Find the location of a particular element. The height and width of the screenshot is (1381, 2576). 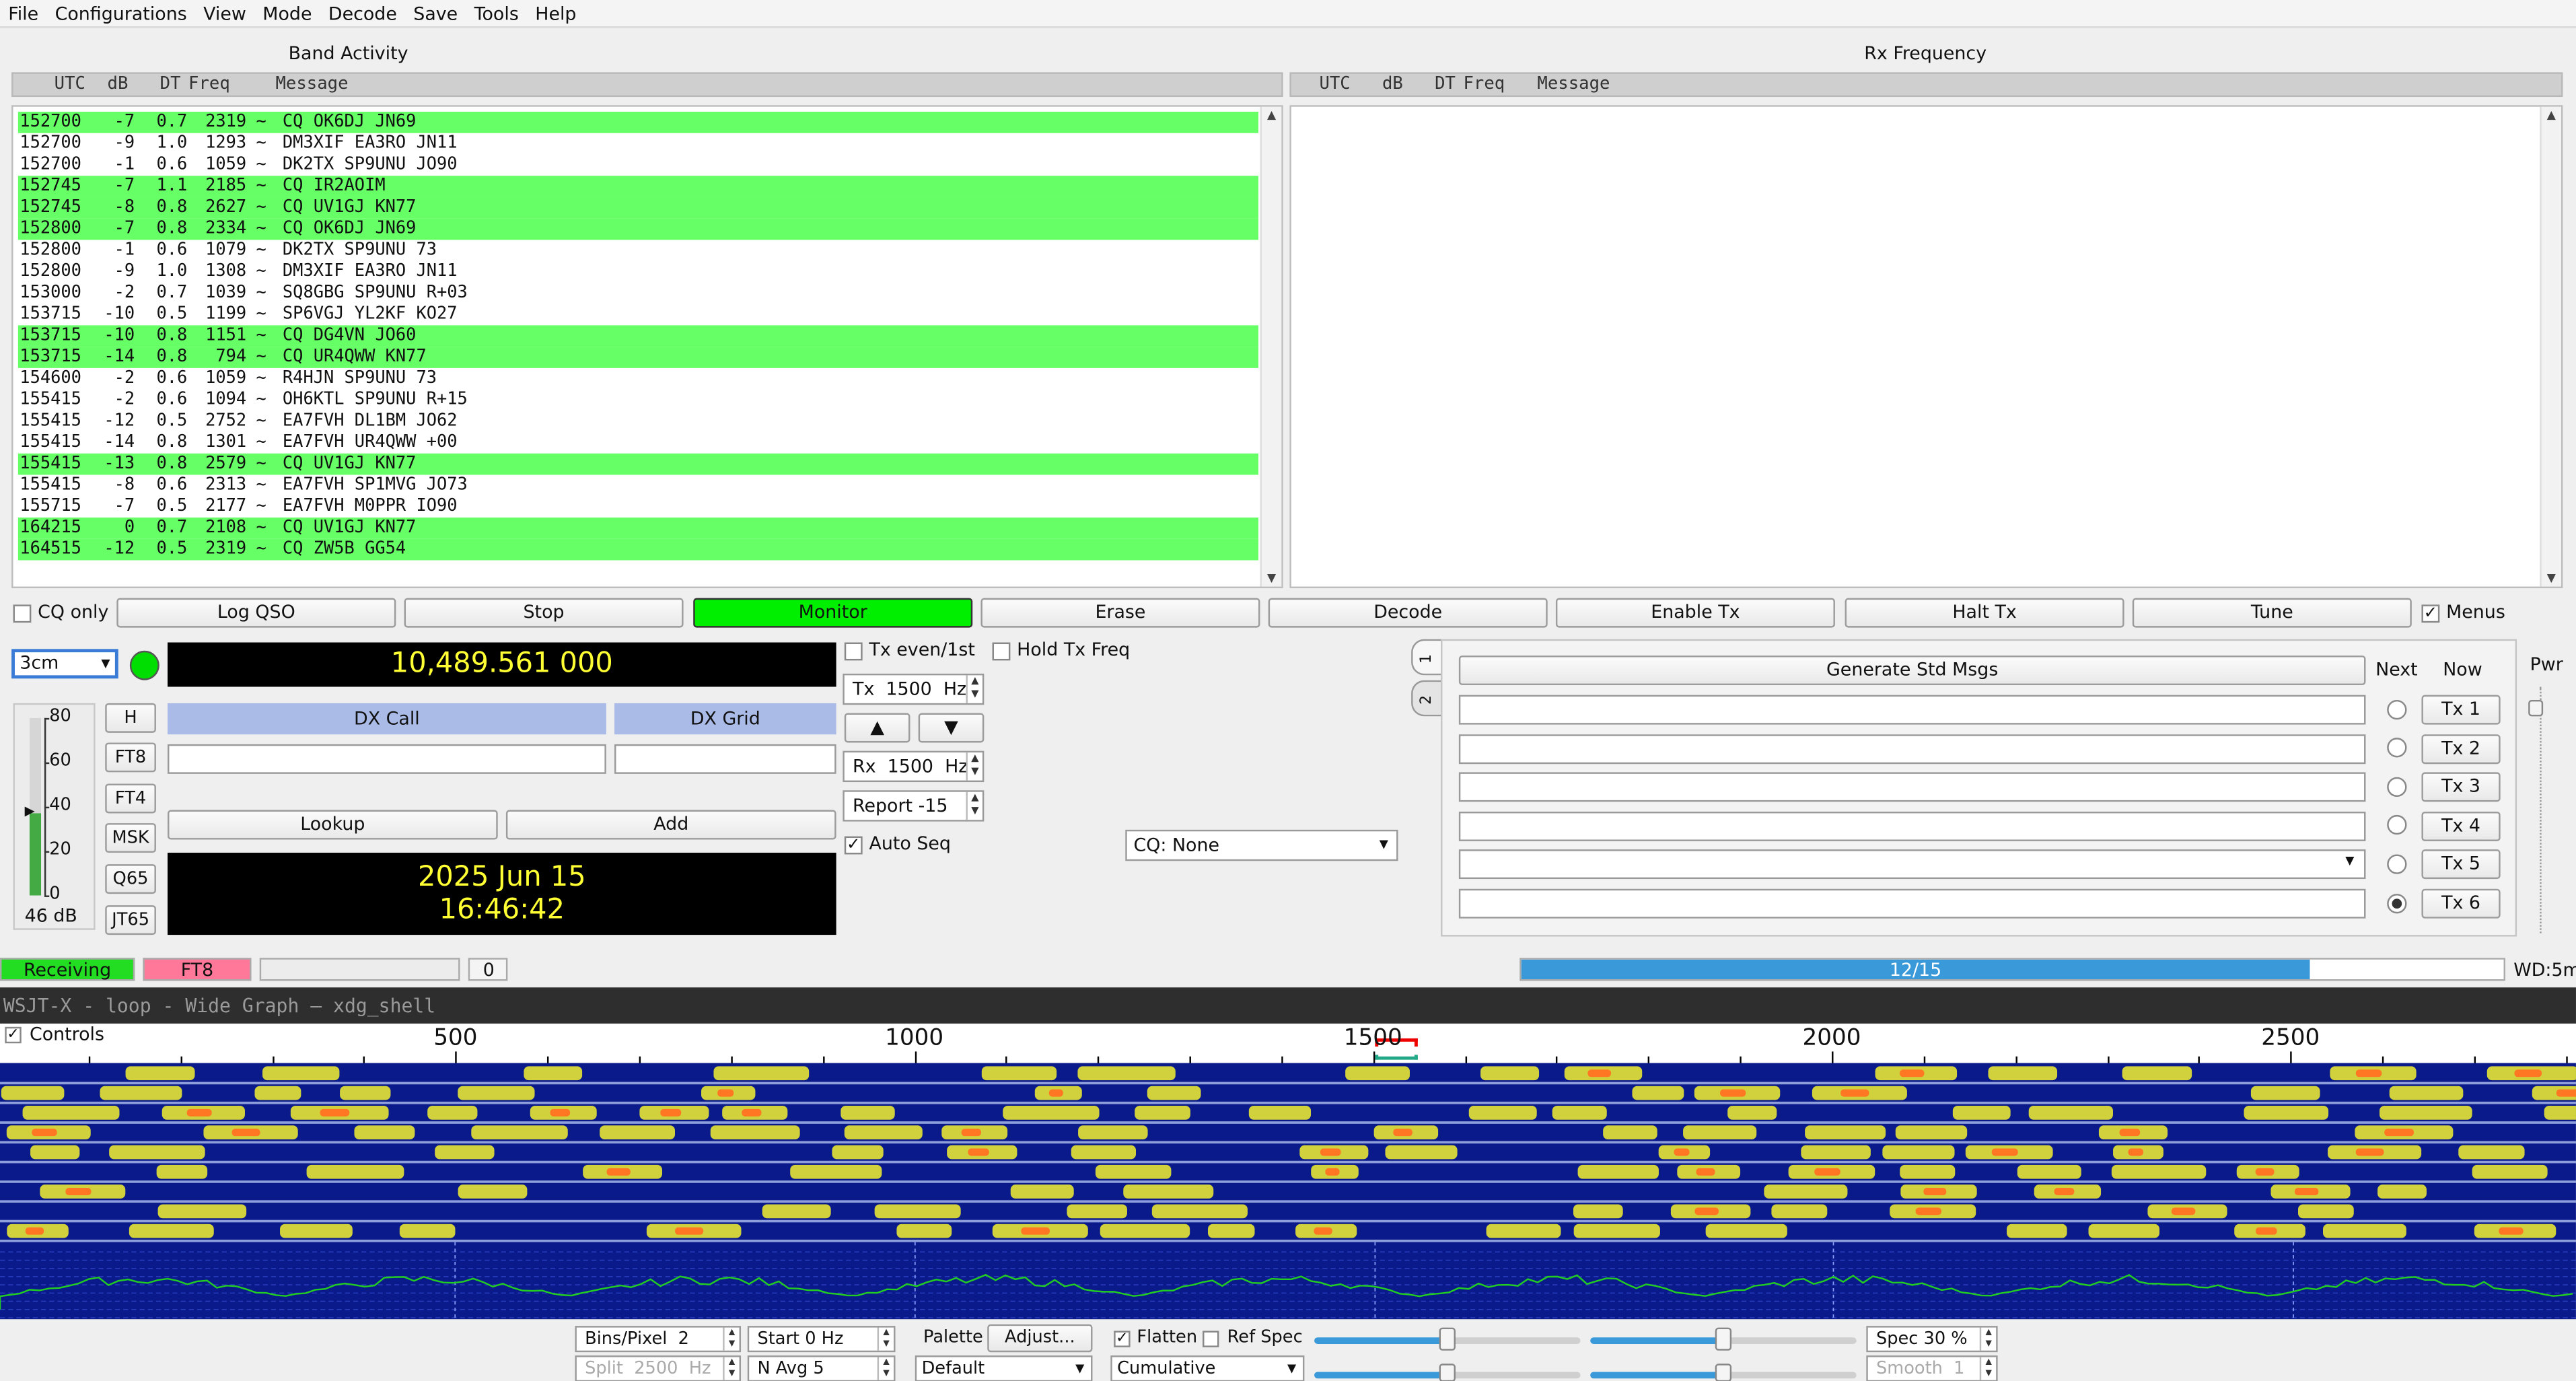

erase-button: Erase is located at coordinates (1120, 613).